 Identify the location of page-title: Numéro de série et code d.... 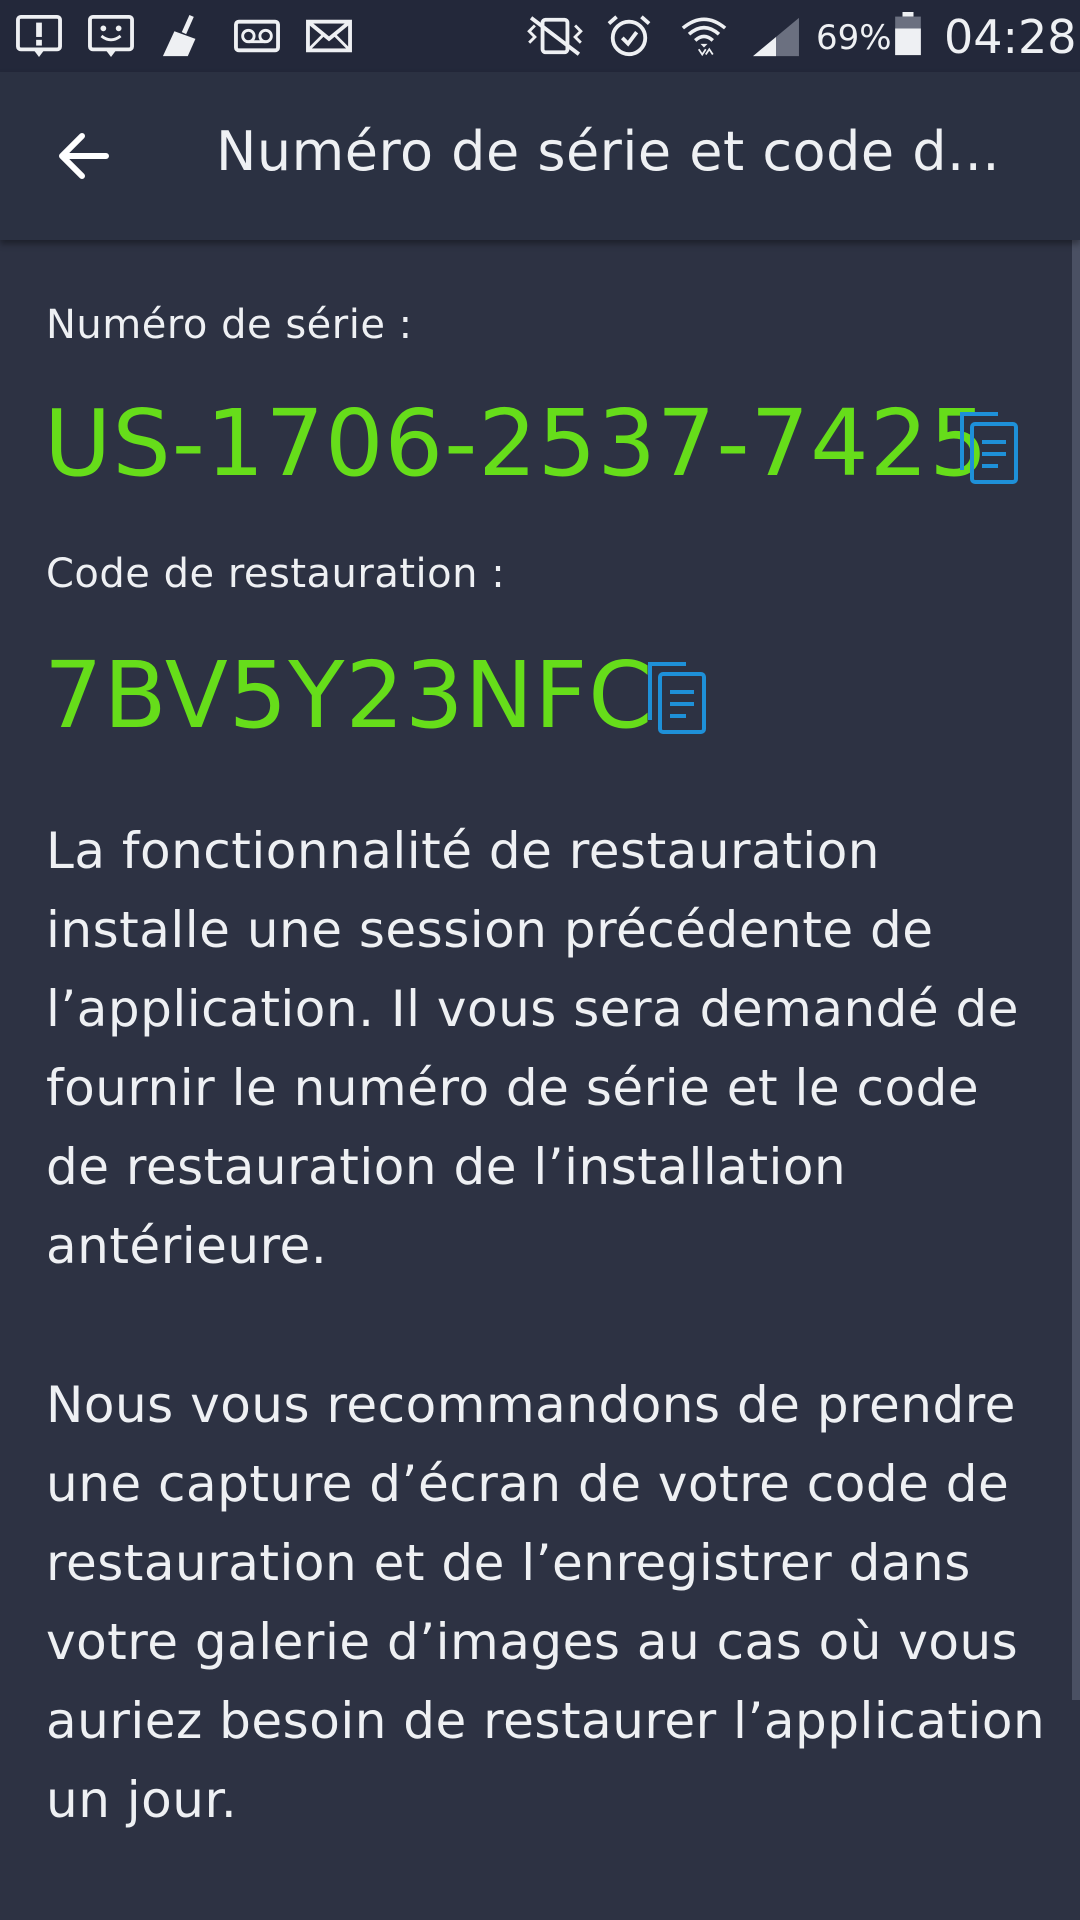
(608, 151).